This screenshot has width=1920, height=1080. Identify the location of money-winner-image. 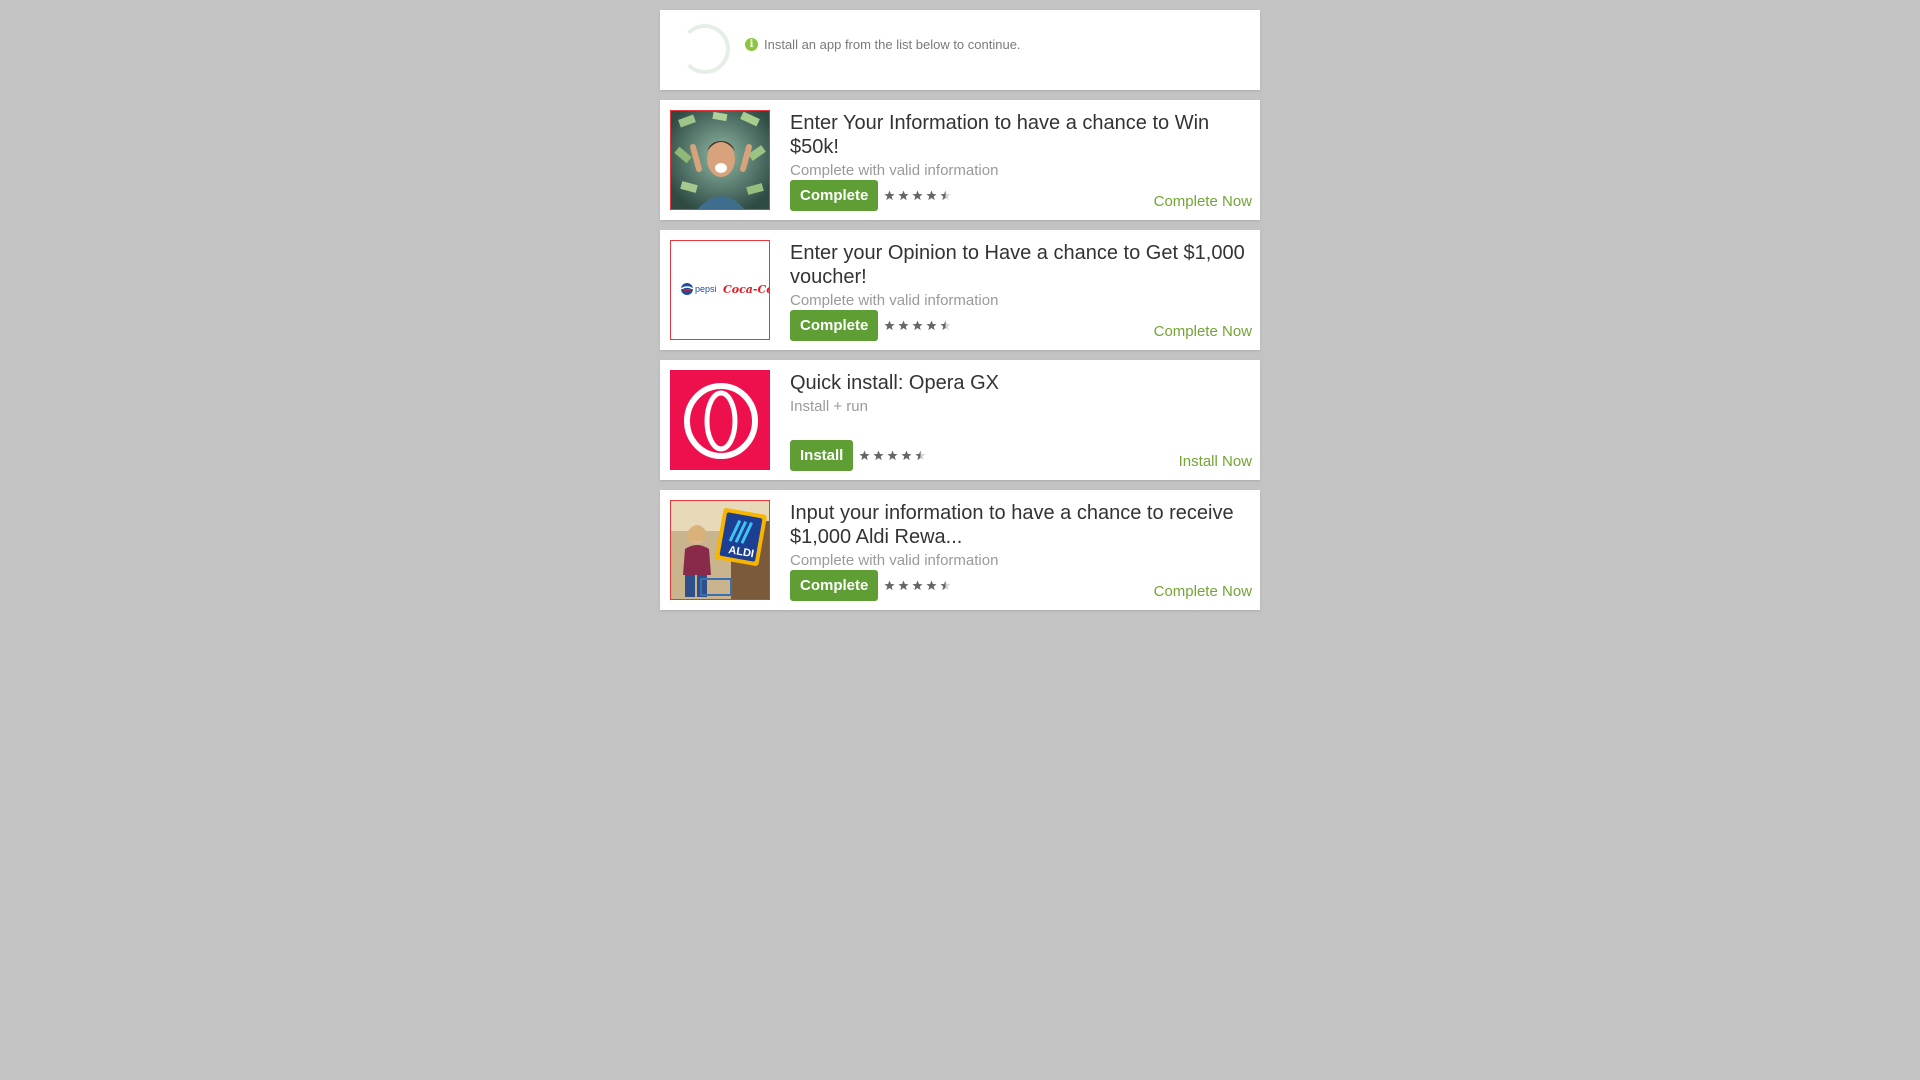
(720, 160).